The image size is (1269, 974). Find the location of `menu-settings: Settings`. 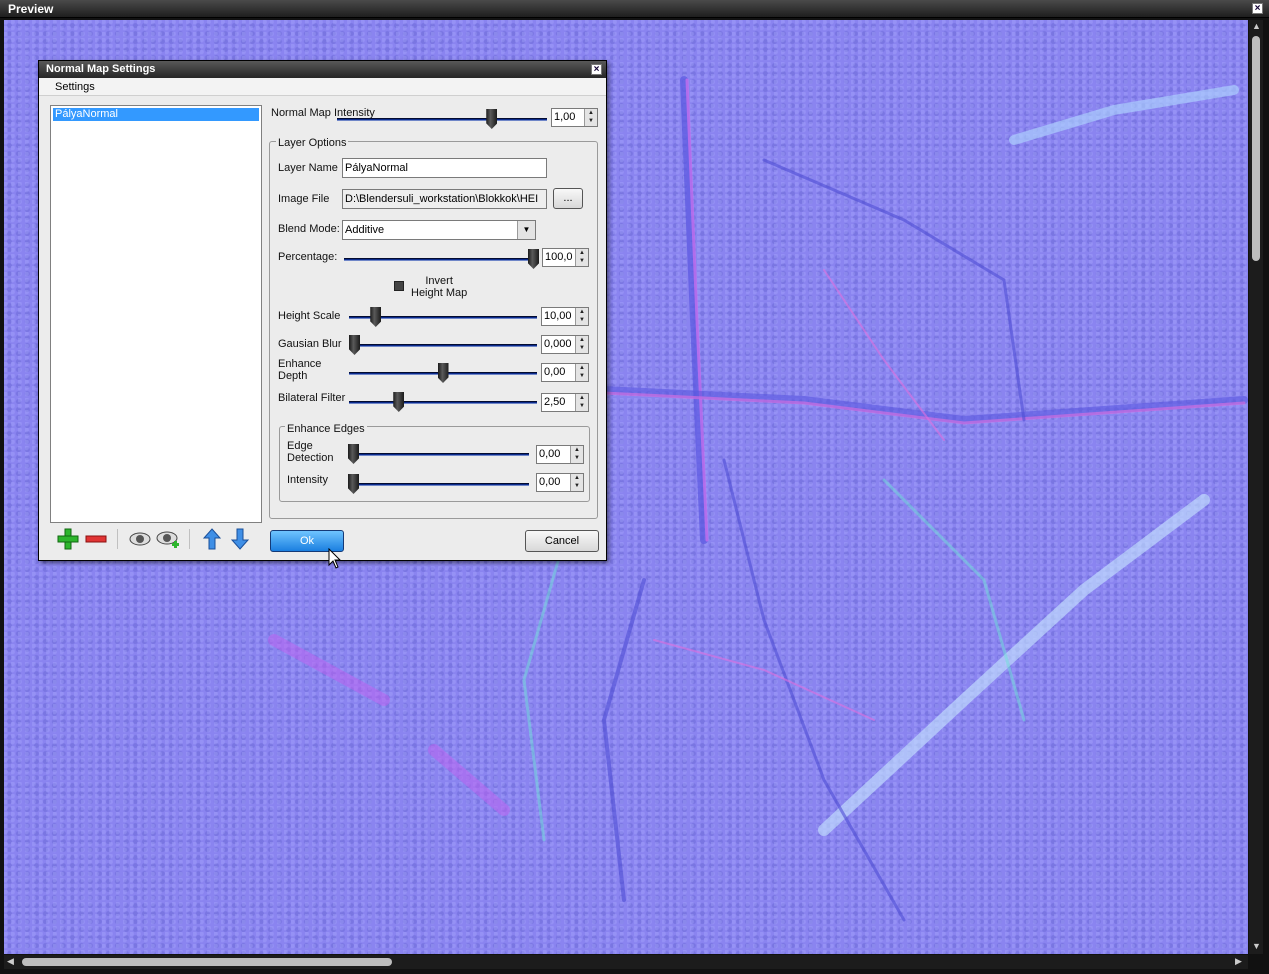

menu-settings: Settings is located at coordinates (75, 87).